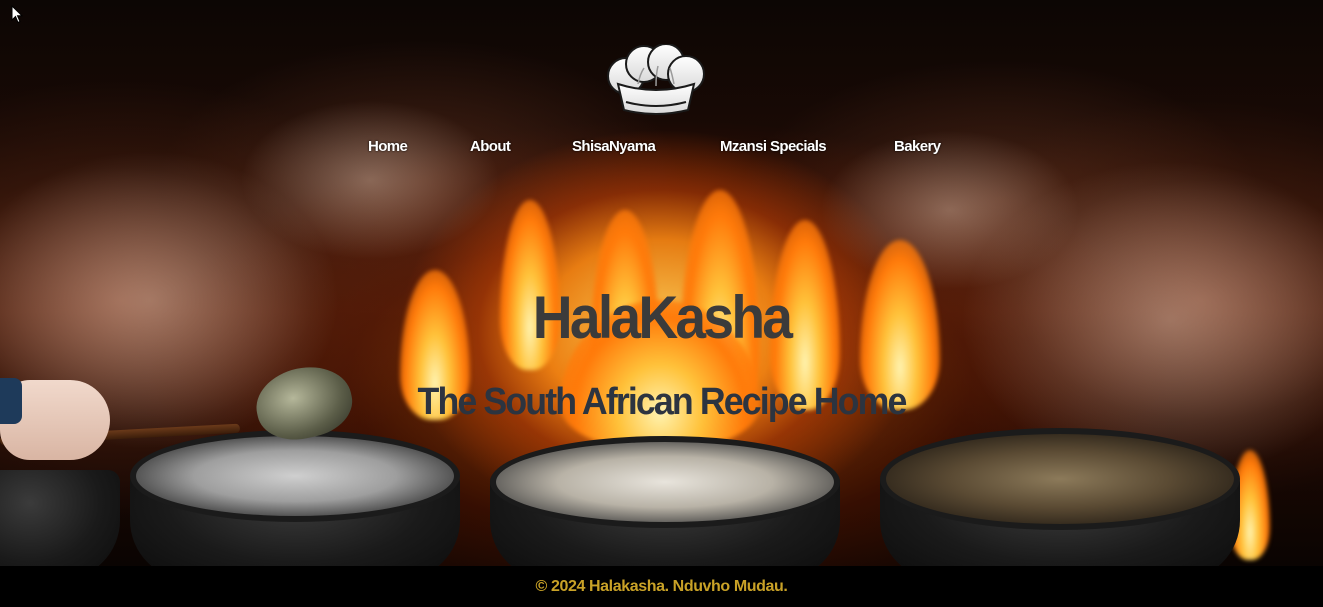  Describe the element at coordinates (773, 147) in the screenshot. I see `nav-item-mzansi-specials: Mzansi Specials` at that location.